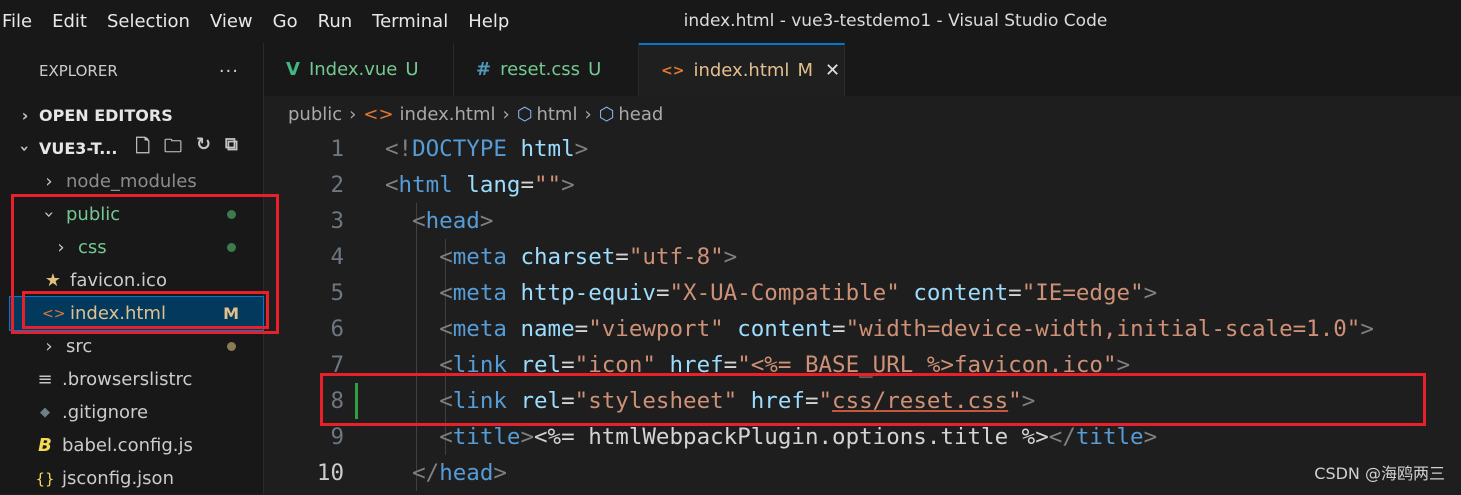 This screenshot has width=1461, height=495. What do you see at coordinates (862, 257) in the screenshot?
I see `code-line: 4 <meta charset="utf-8">` at bounding box center [862, 257].